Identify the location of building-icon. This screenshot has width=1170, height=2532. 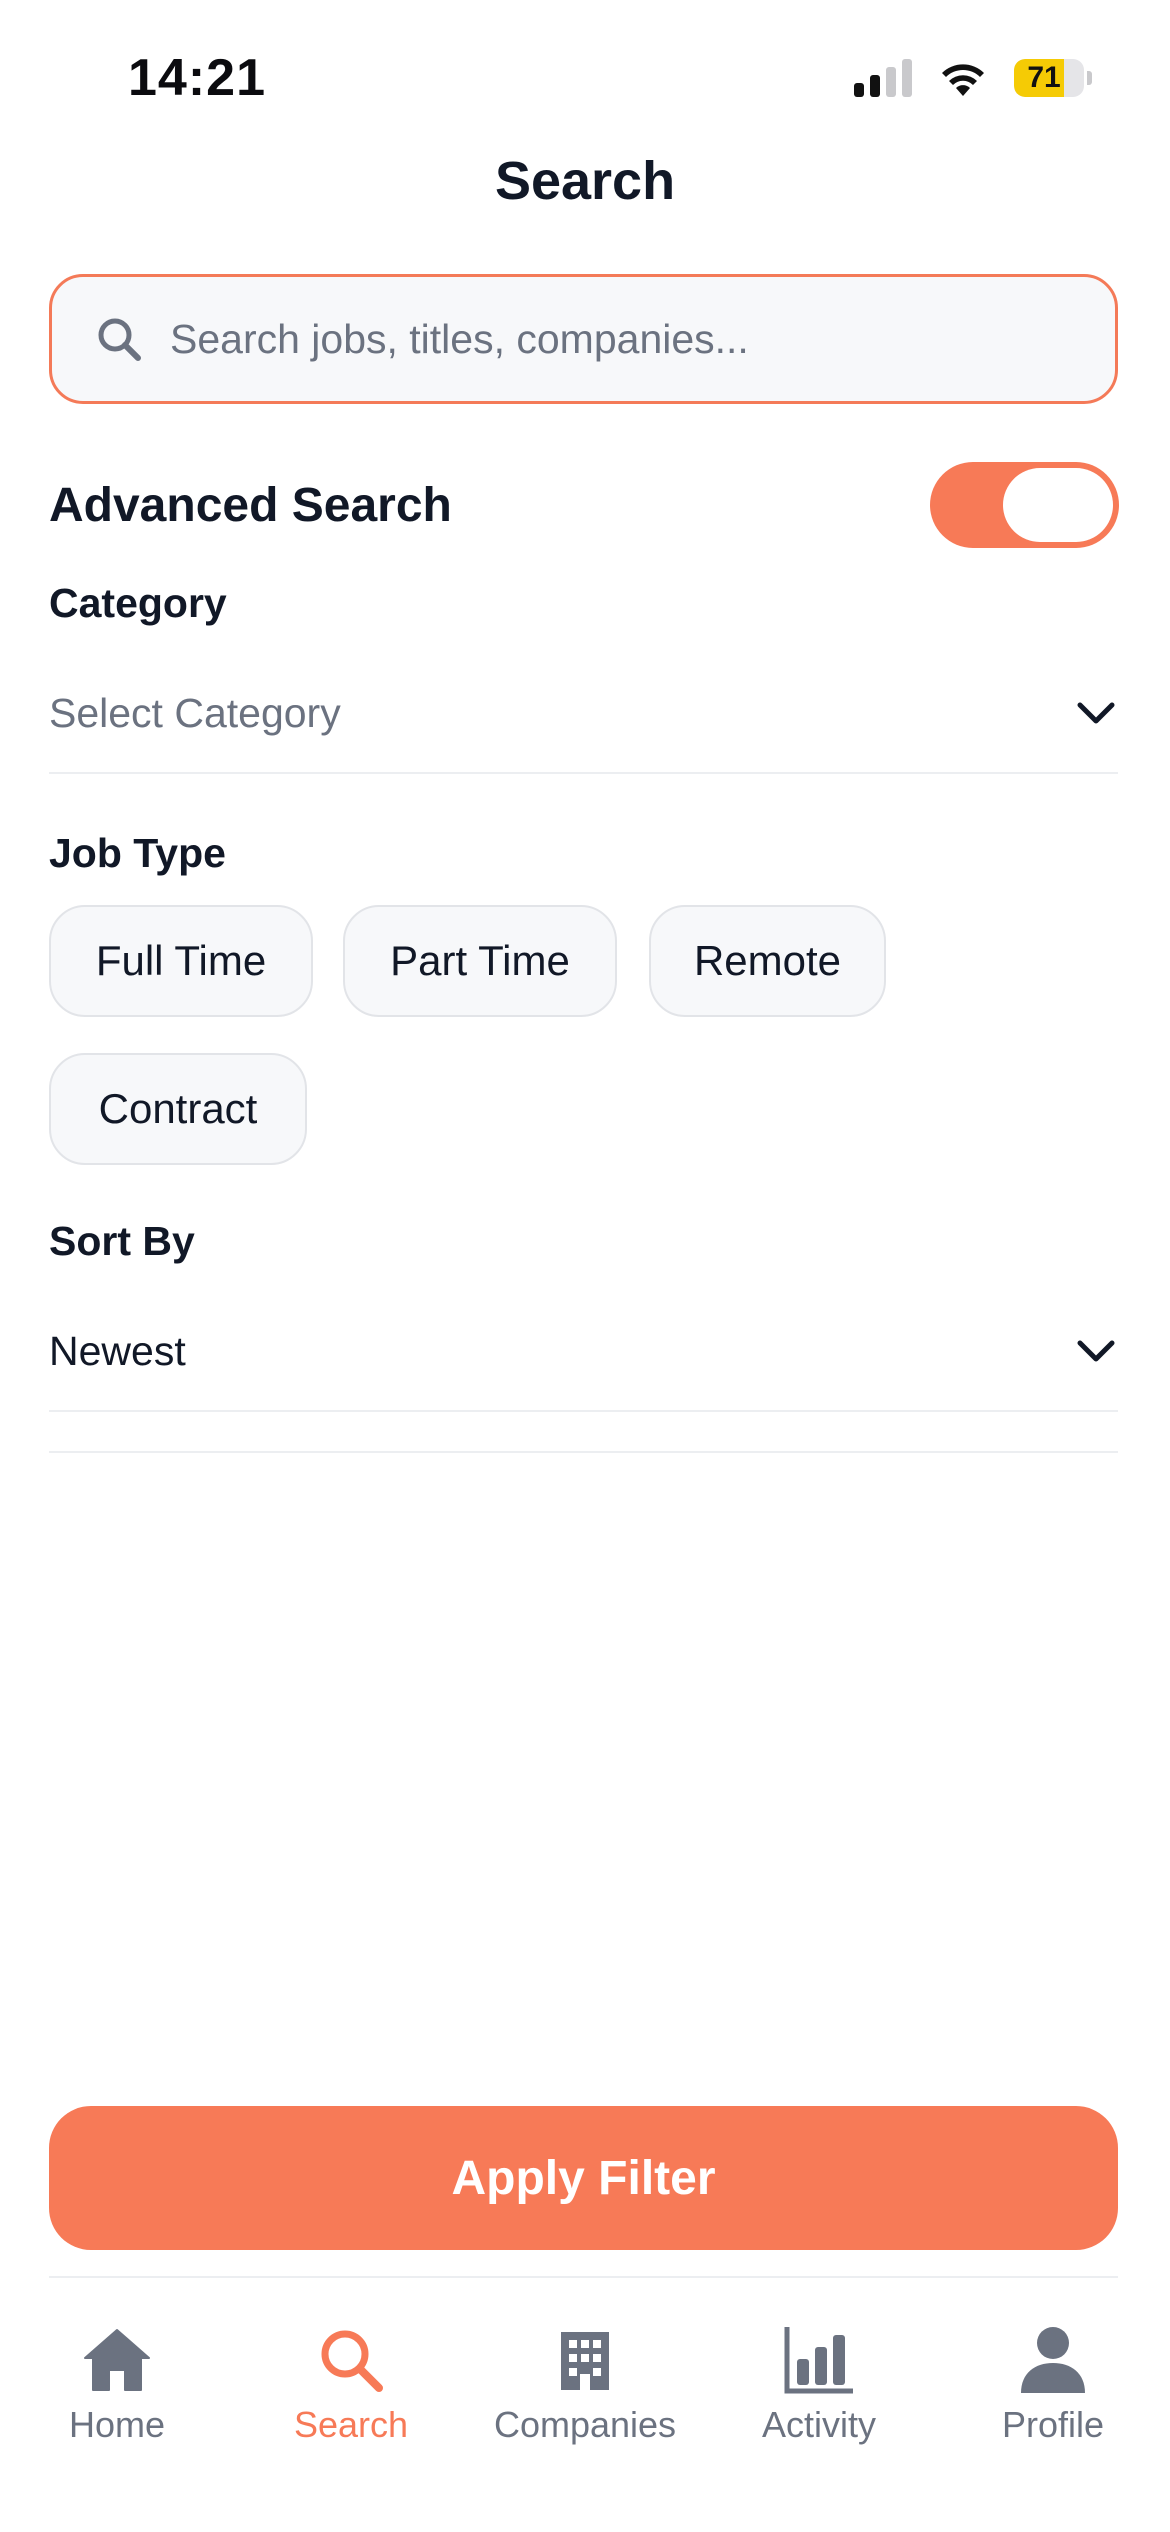
(585, 2360).